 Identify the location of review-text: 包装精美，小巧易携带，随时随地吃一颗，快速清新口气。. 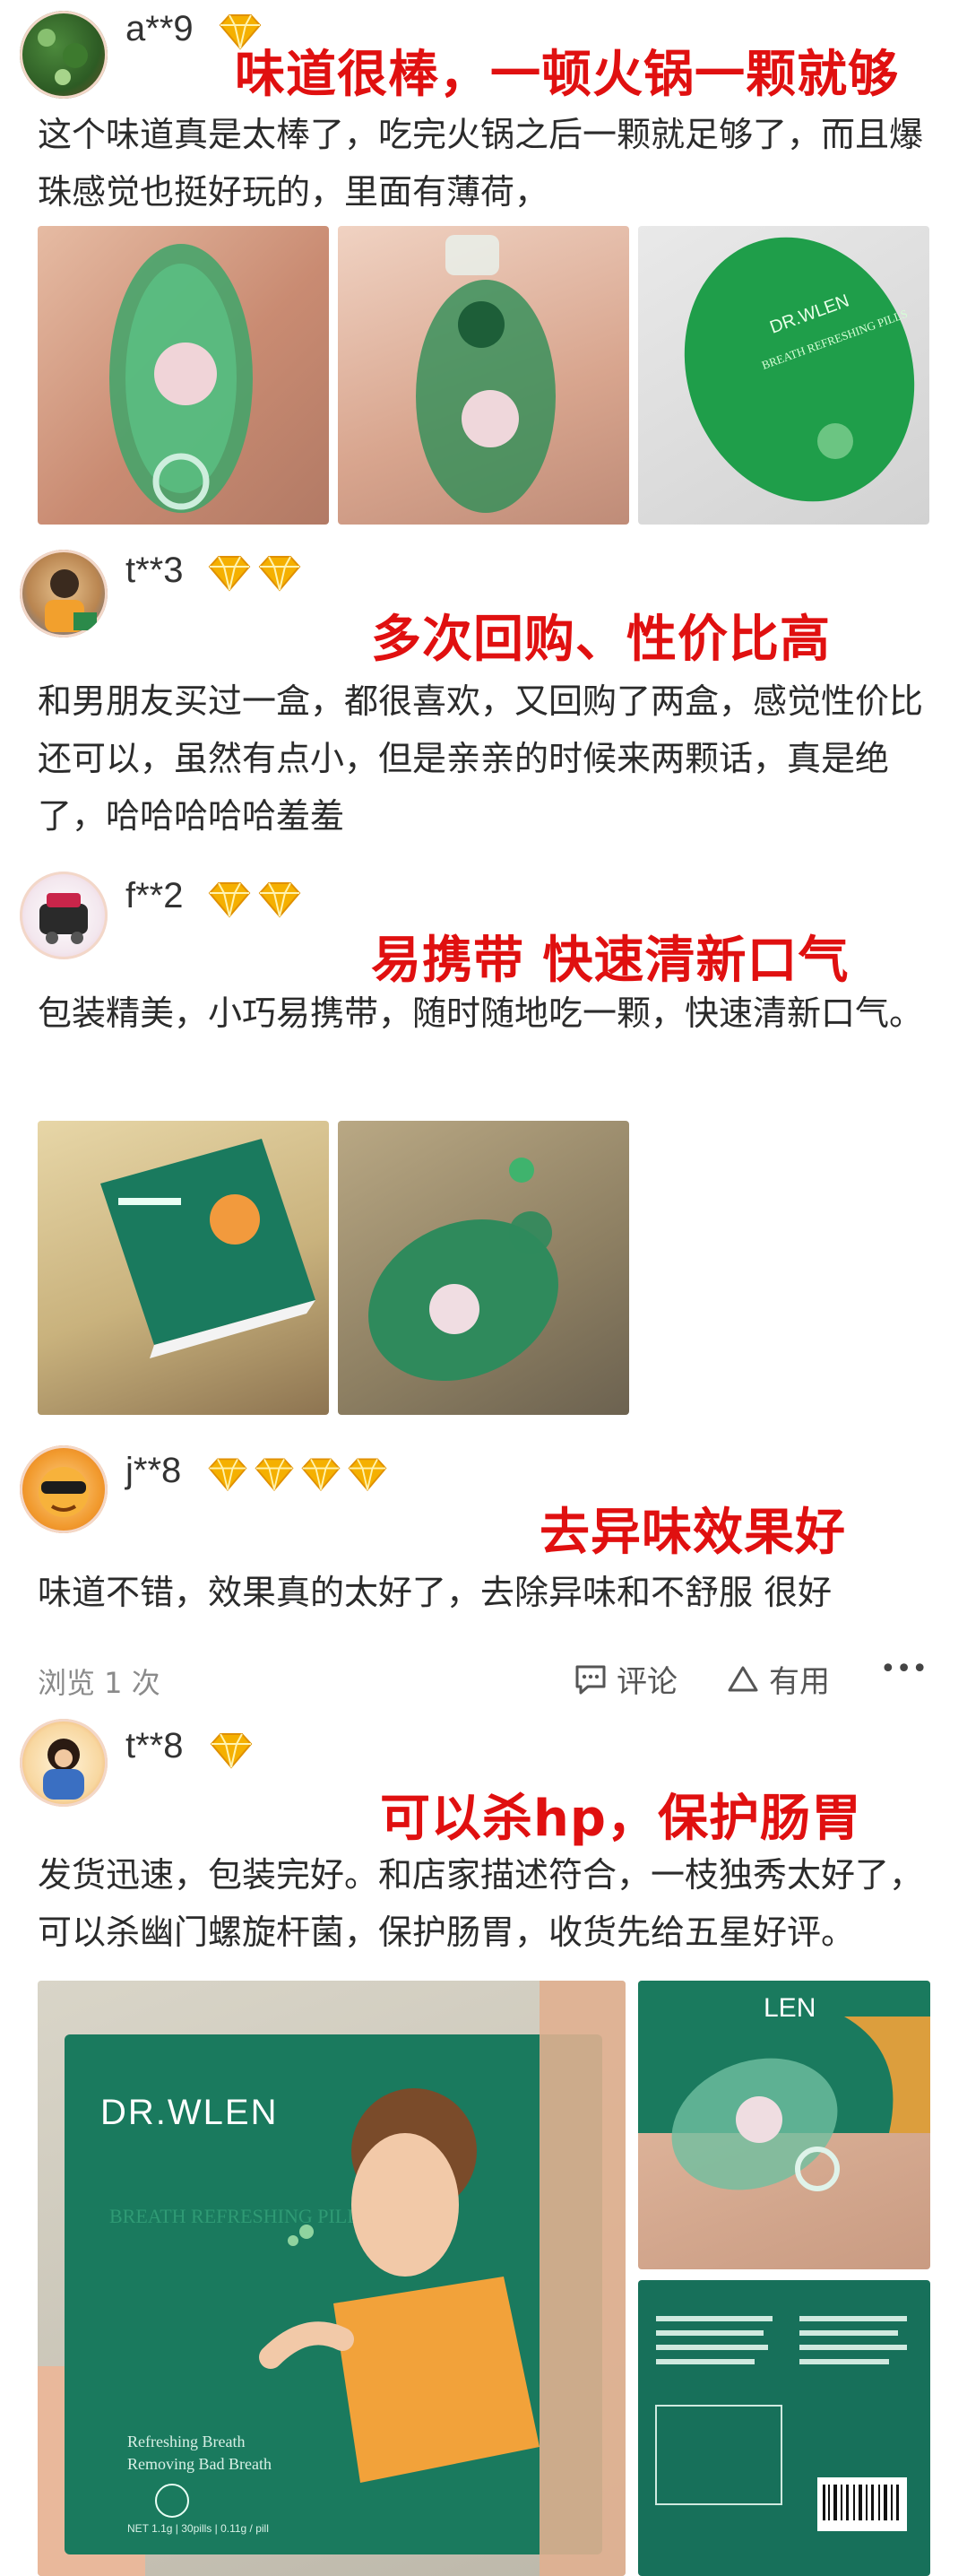
(481, 1013).